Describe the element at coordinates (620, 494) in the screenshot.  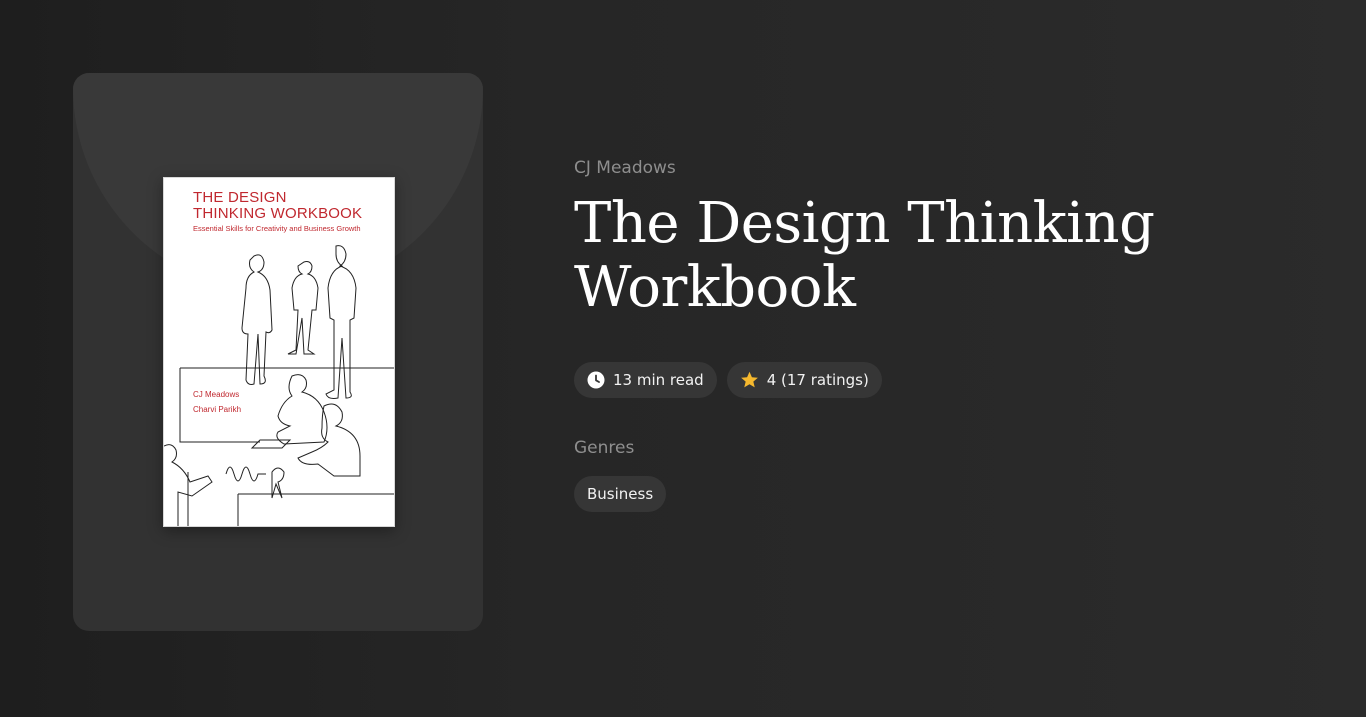
I see `genre-chip-business: Business` at that location.